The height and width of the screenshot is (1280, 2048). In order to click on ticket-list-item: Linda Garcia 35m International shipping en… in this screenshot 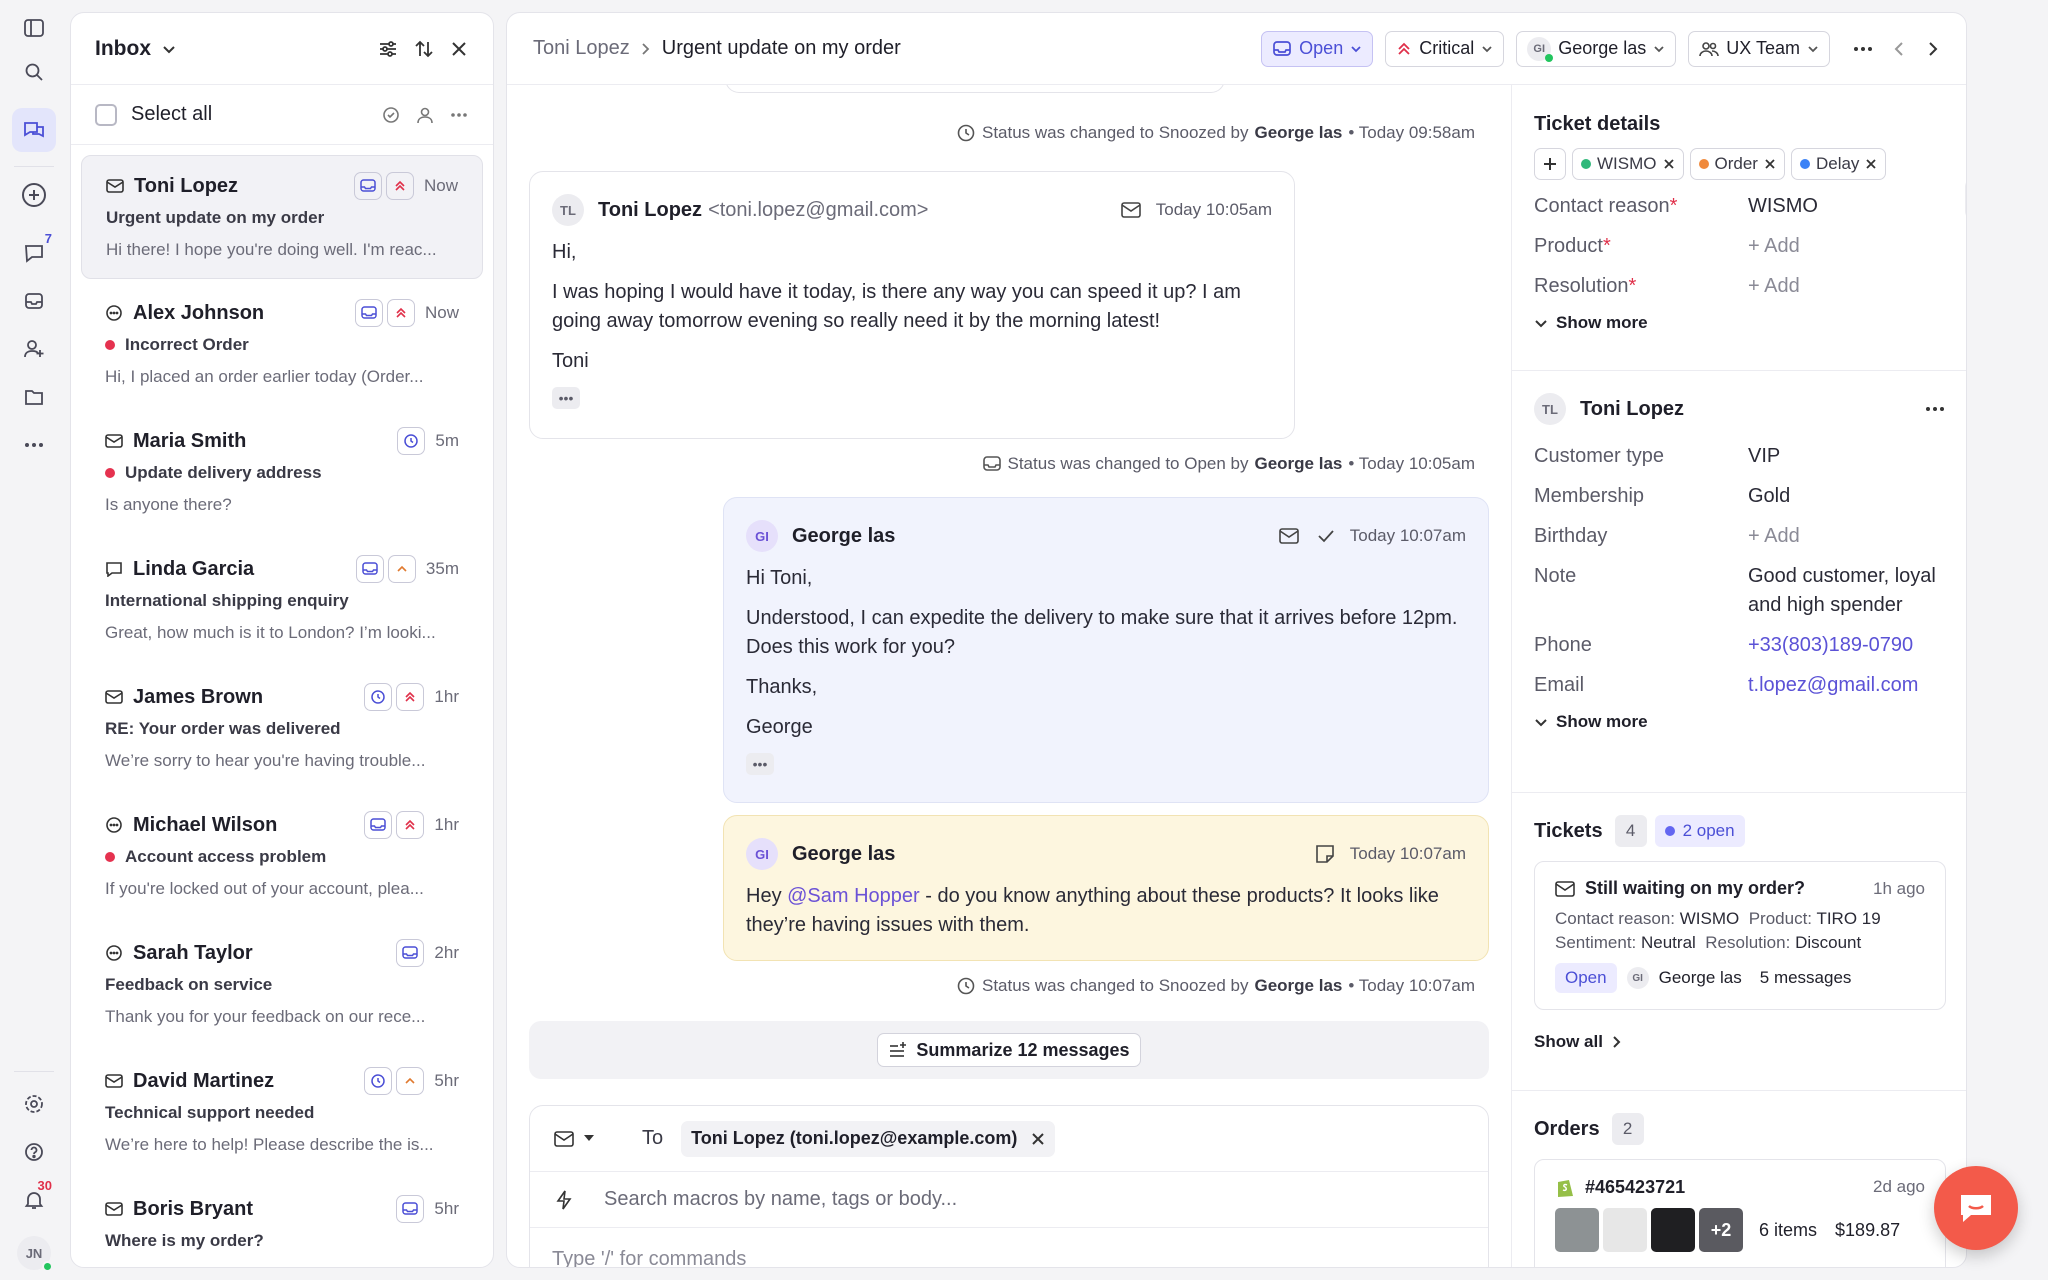, I will do `click(282, 601)`.